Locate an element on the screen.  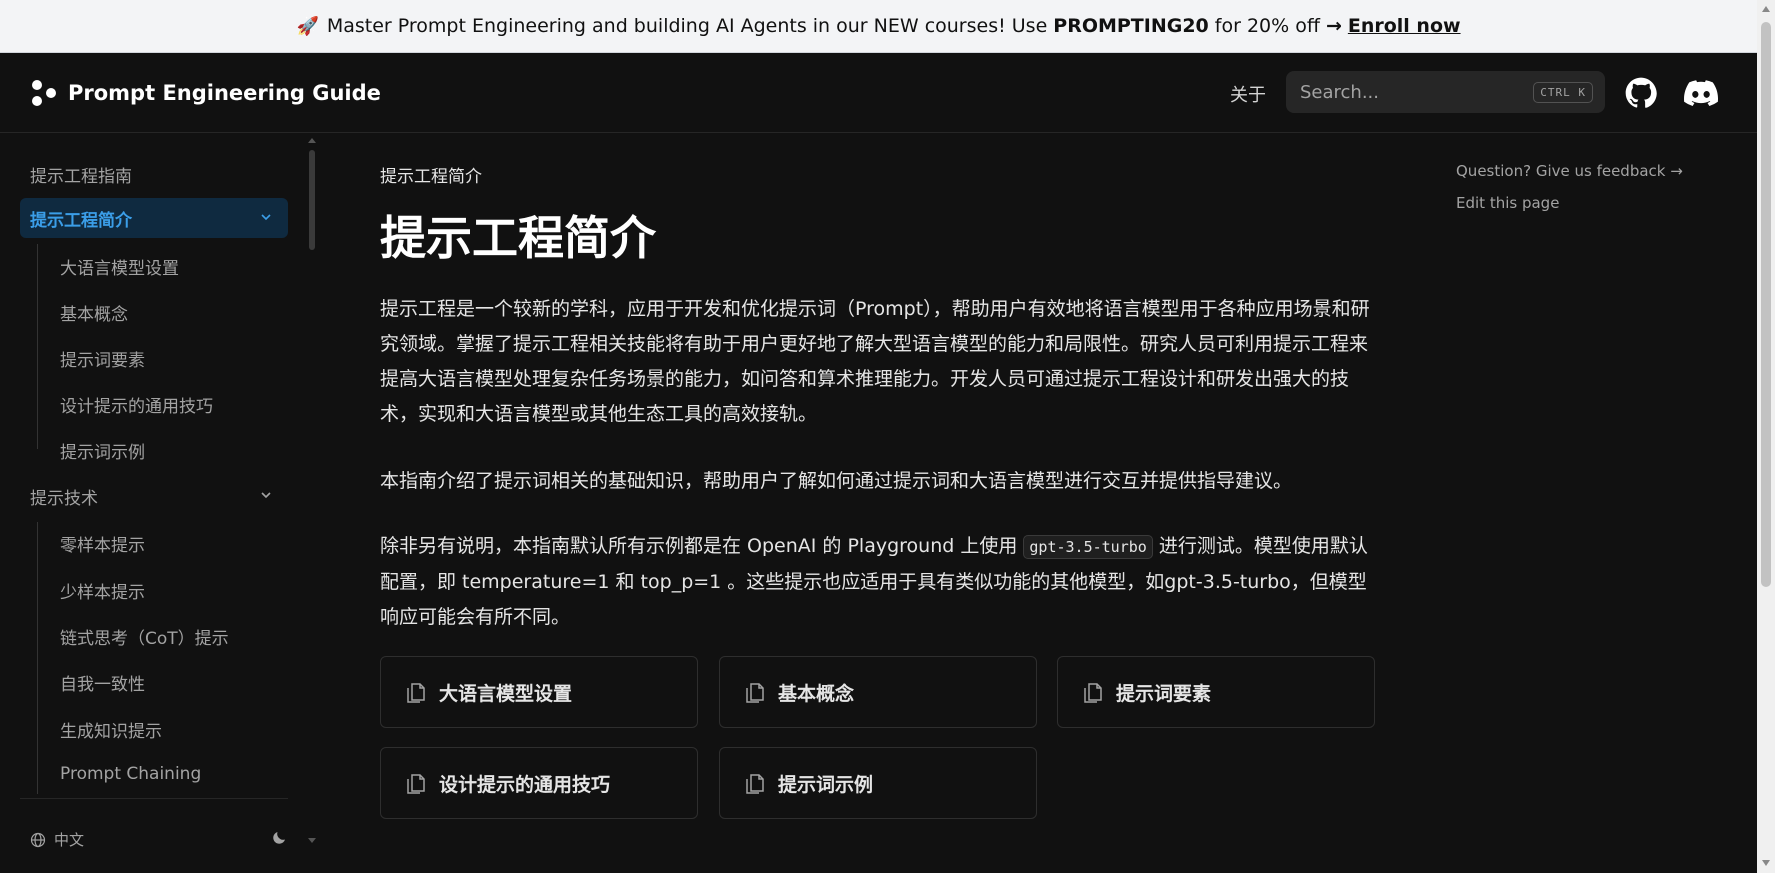
card-label: 提示词要素 is located at coordinates (1164, 693).